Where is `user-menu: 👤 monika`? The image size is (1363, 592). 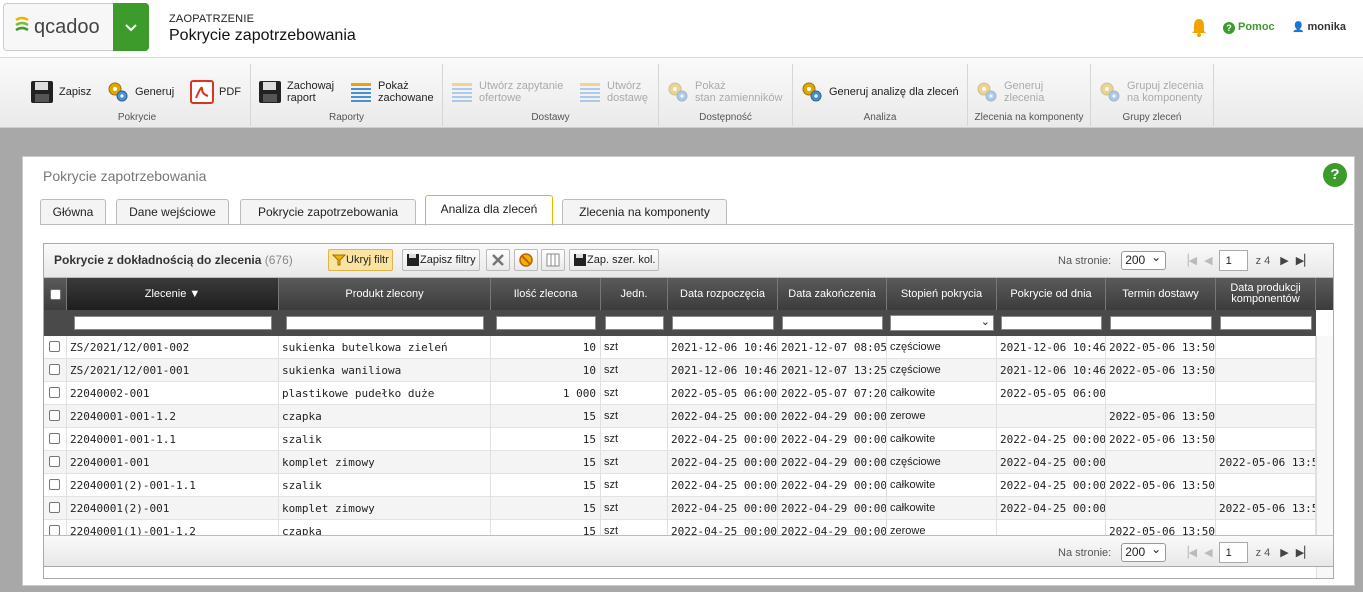 user-menu: 👤 monika is located at coordinates (1319, 27).